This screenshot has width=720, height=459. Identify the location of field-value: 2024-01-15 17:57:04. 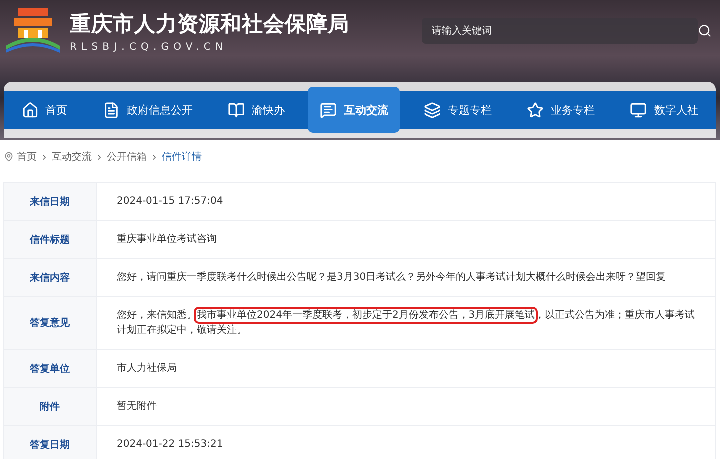
(170, 202).